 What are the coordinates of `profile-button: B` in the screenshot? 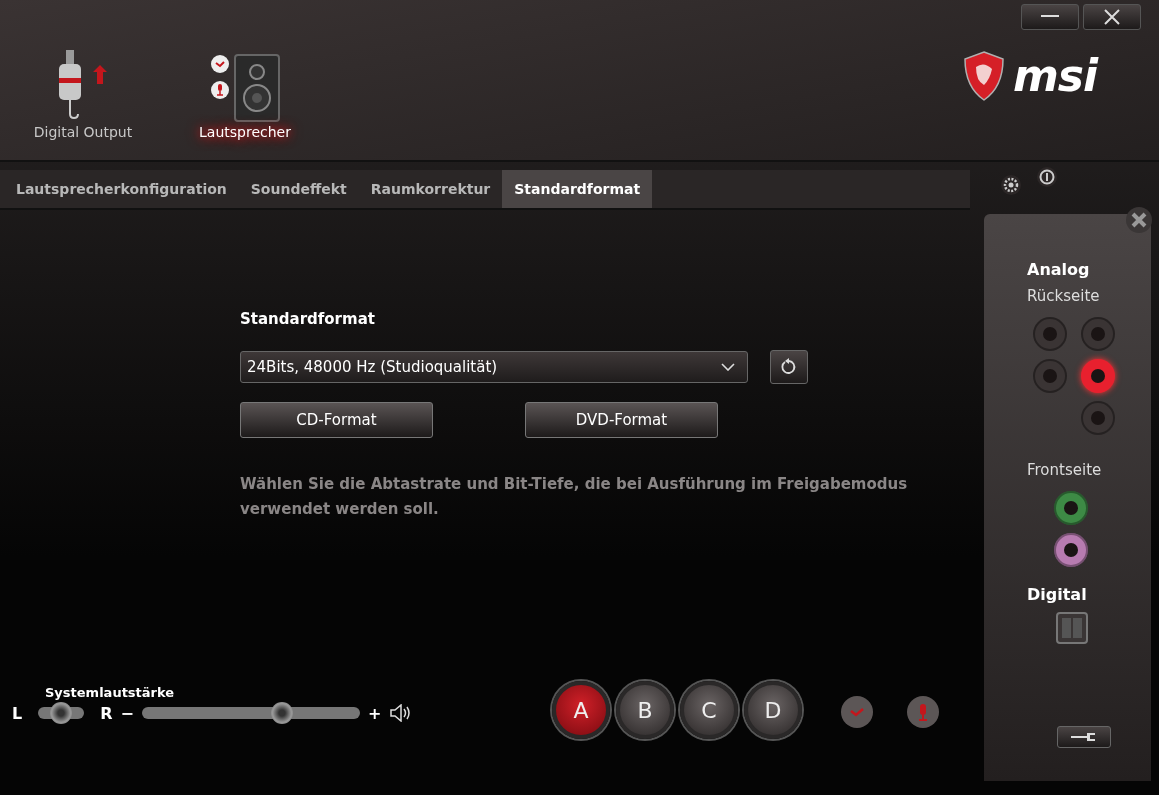 It's located at (645, 710).